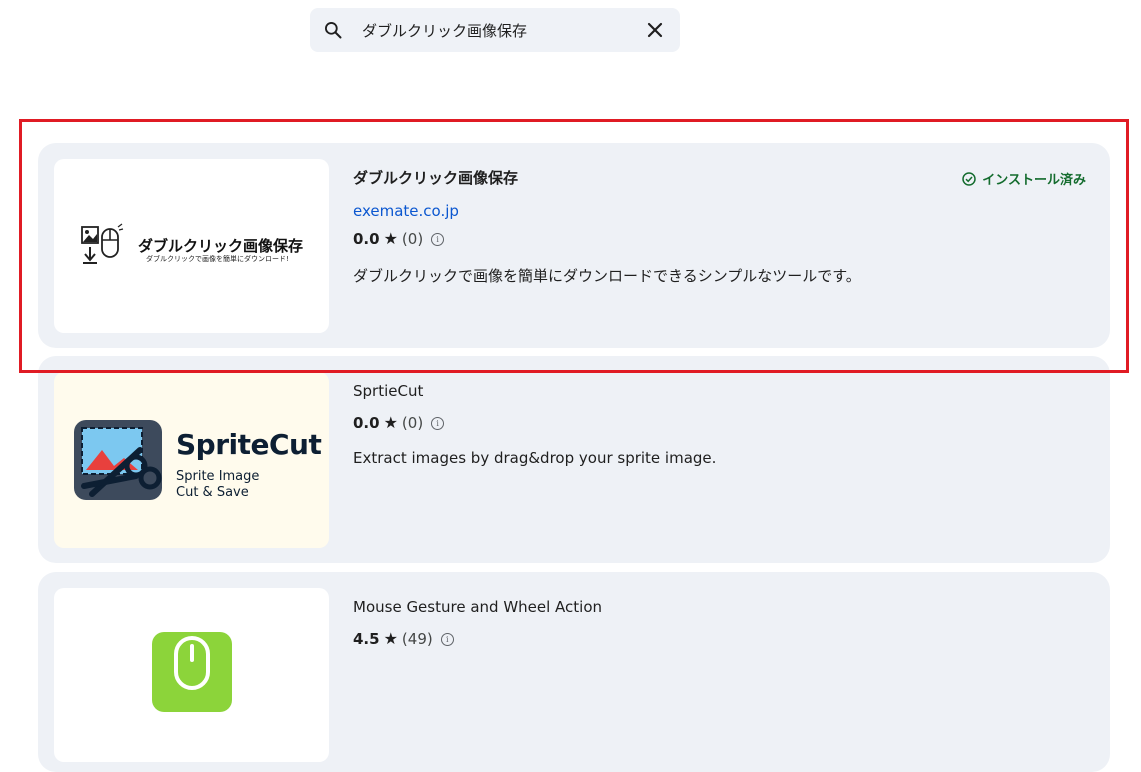  What do you see at coordinates (721, 639) in the screenshot?
I see `rating: 4.5 ★ (49) i` at bounding box center [721, 639].